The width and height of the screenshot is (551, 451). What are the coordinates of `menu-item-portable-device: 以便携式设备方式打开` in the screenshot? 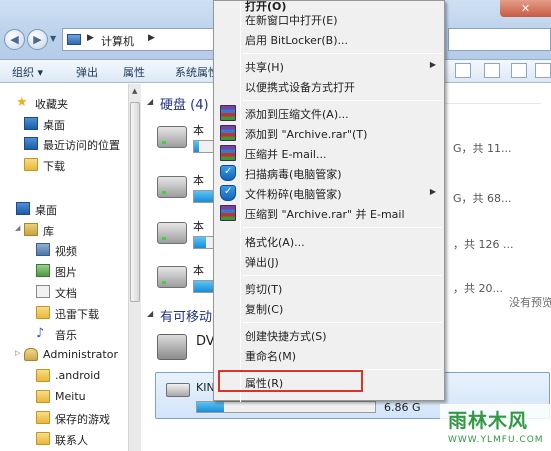 It's located at (330, 86).